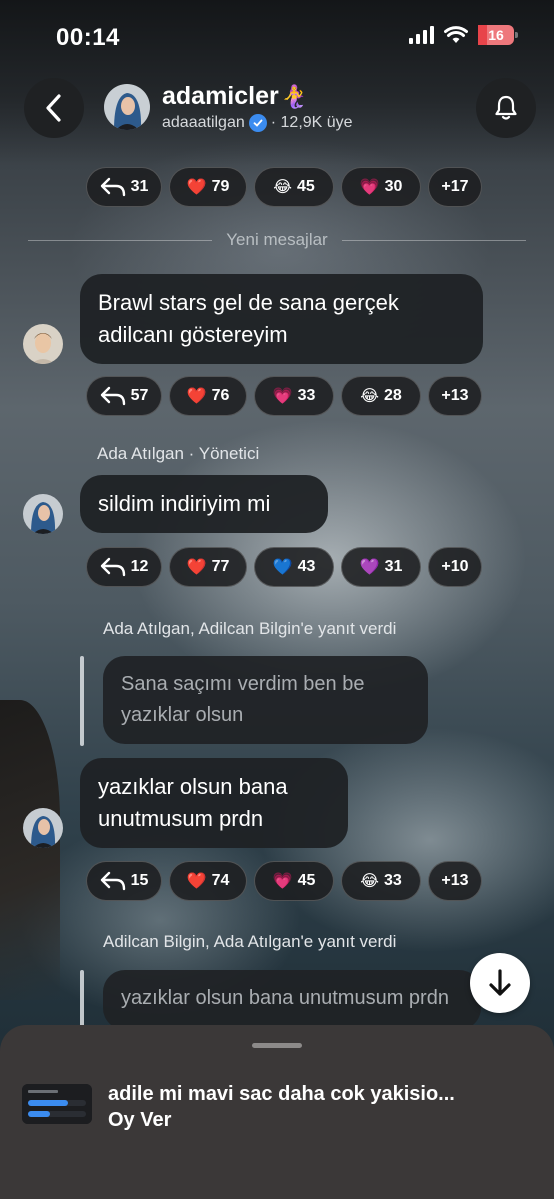 The image size is (554, 1199). What do you see at coordinates (193, 802) in the screenshot?
I see `message-text: yazıklar olsun bana unutmusum prdn` at bounding box center [193, 802].